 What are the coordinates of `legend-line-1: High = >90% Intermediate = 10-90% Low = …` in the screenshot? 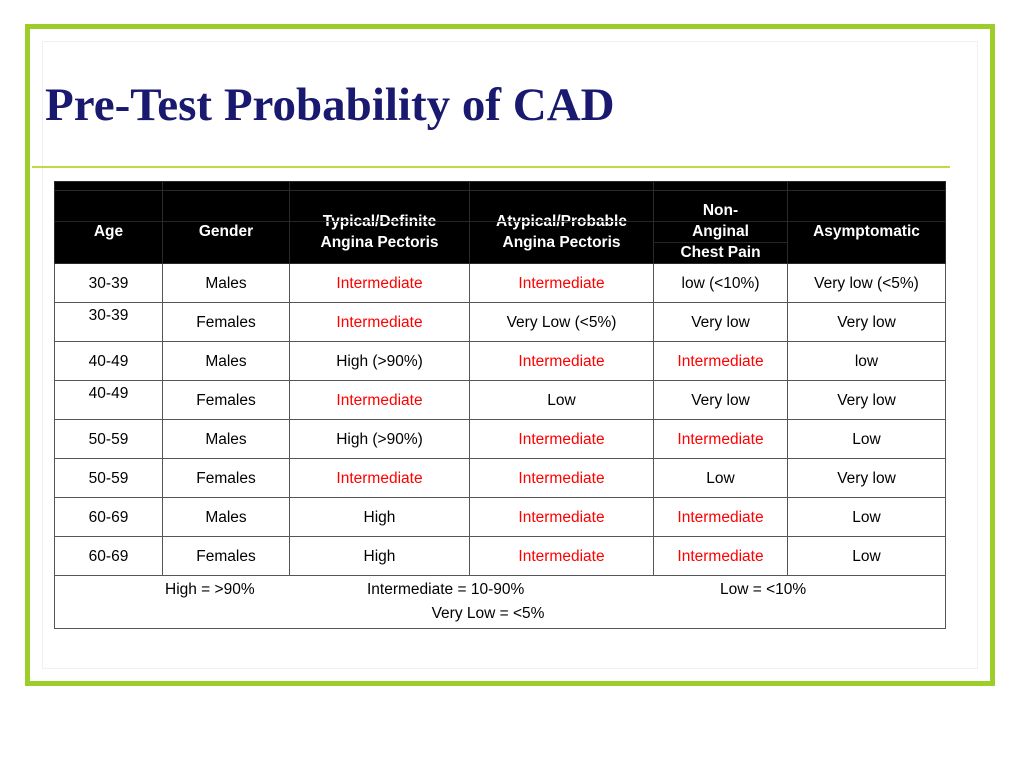 It's located at (500, 593).